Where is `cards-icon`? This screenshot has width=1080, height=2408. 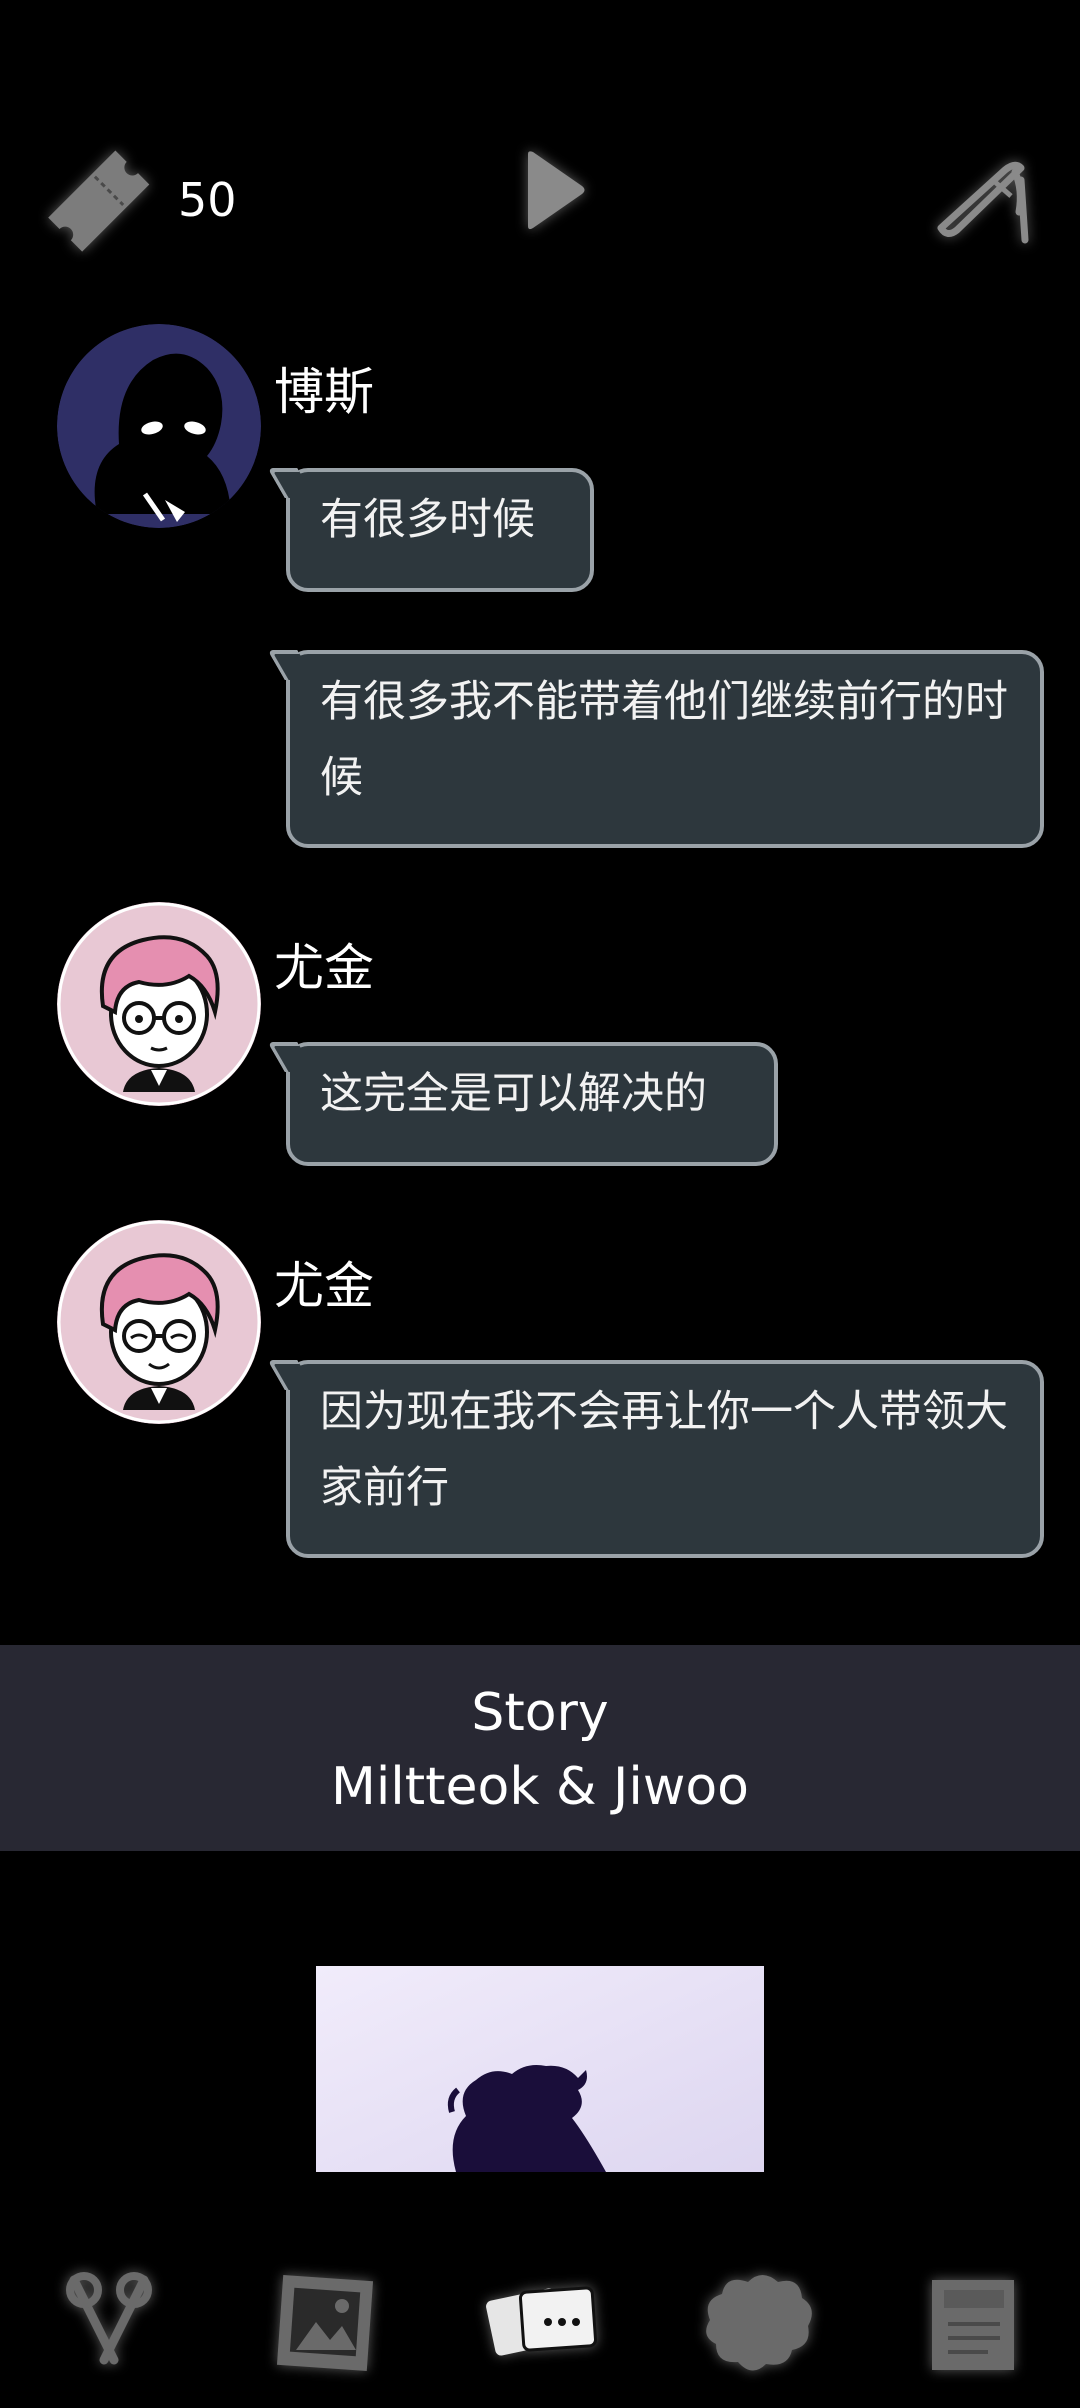 cards-icon is located at coordinates (542, 2321).